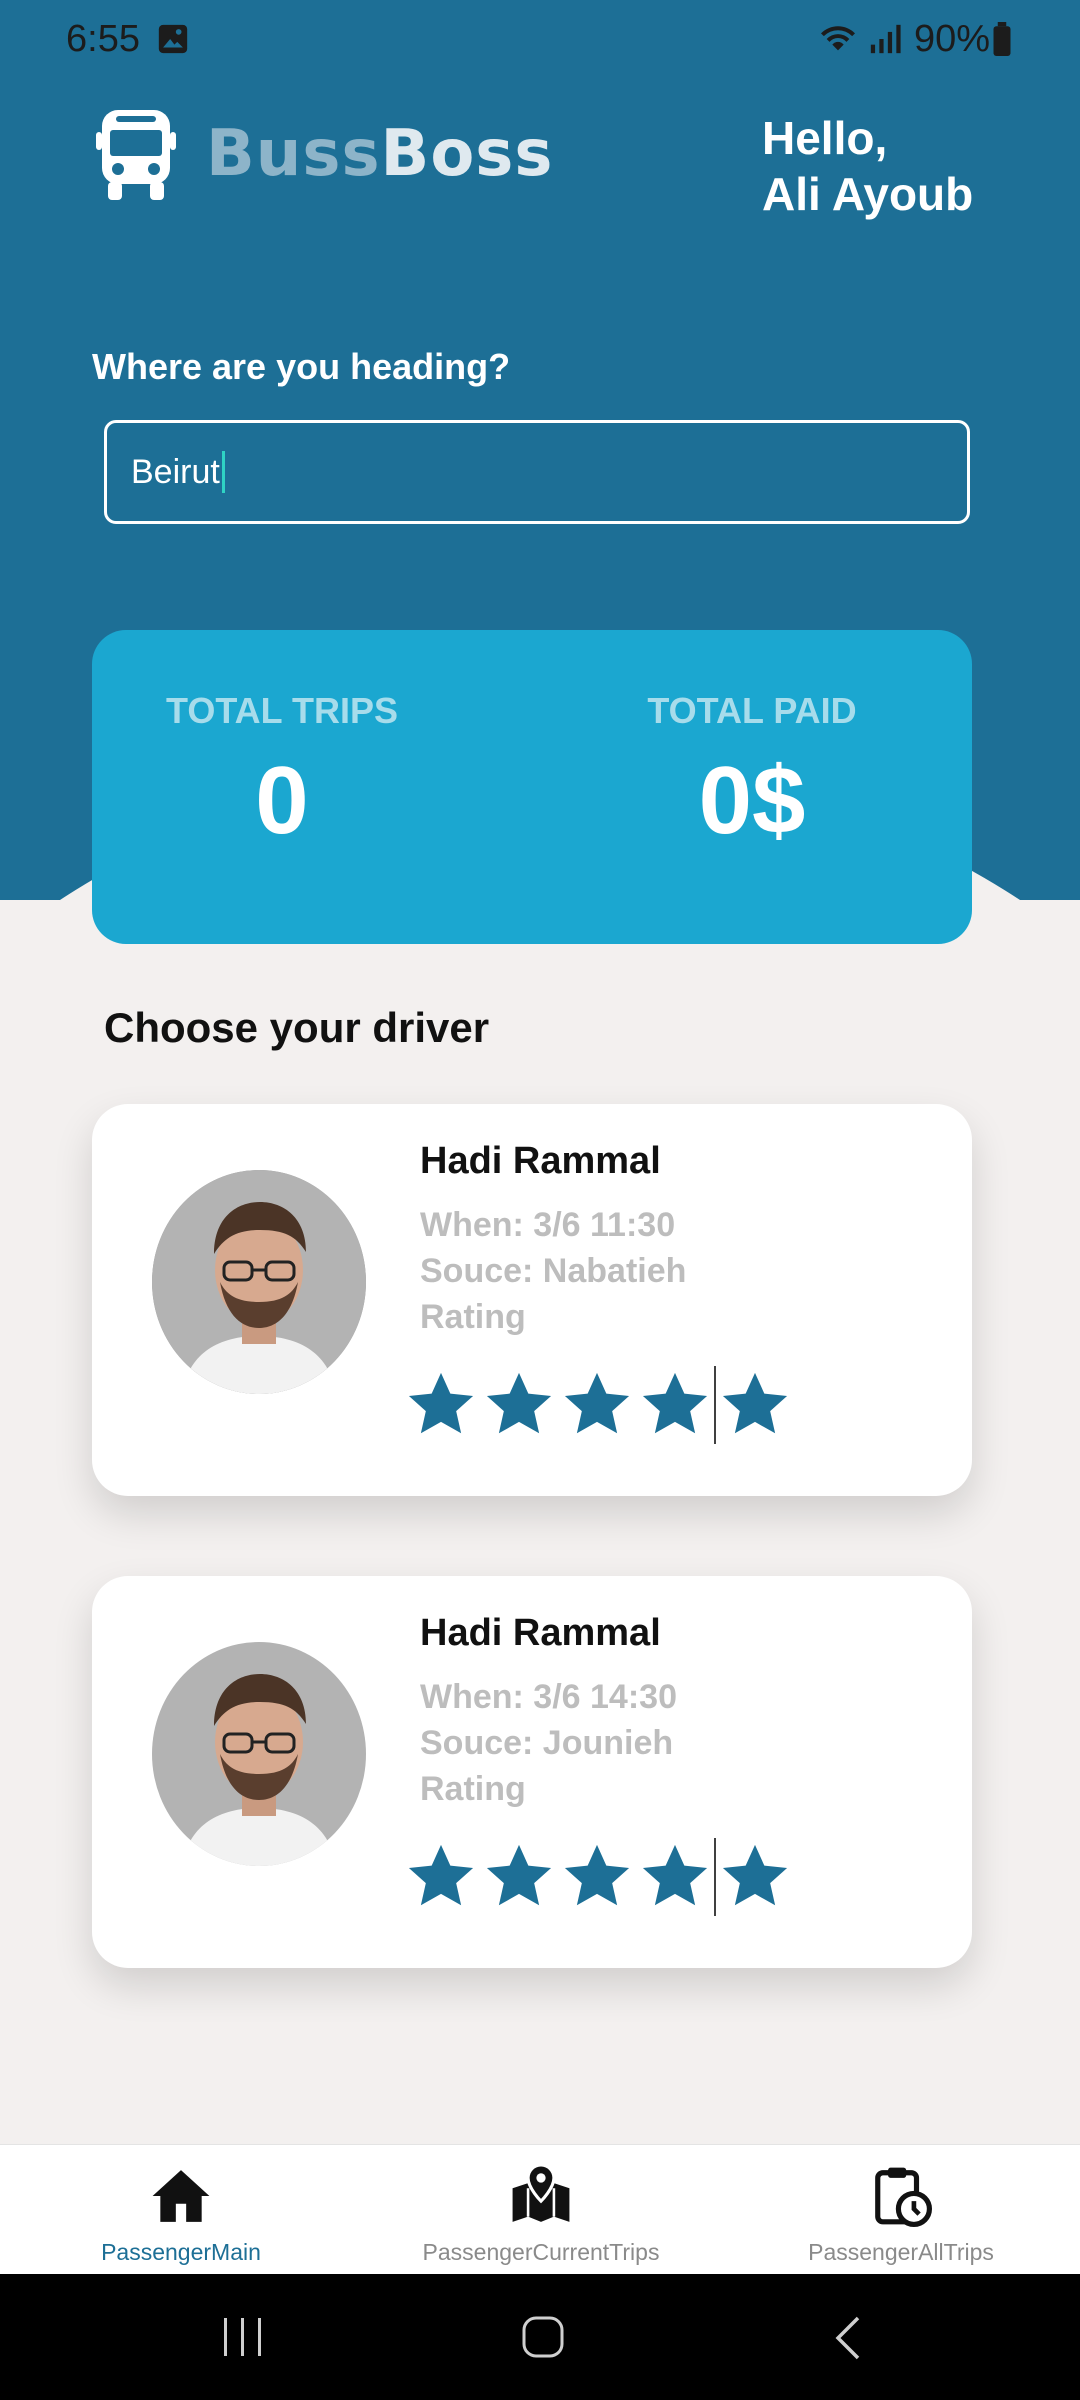 Image resolution: width=1080 pixels, height=2400 pixels. I want to click on driver-info: When: 3/6 14:30 Souce: Jounieh Rating, so click(548, 1743).